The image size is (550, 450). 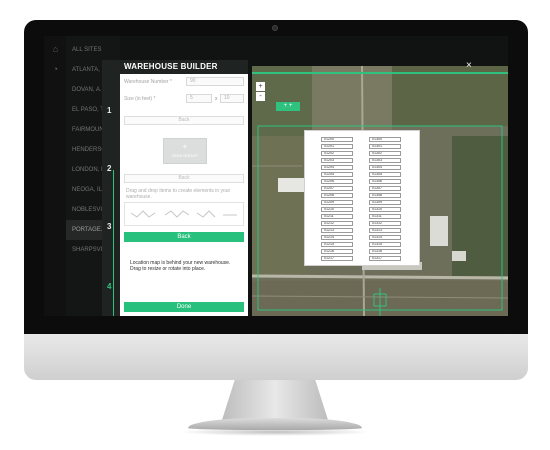 I want to click on size-label: Size (in feet) *, so click(x=140, y=99).